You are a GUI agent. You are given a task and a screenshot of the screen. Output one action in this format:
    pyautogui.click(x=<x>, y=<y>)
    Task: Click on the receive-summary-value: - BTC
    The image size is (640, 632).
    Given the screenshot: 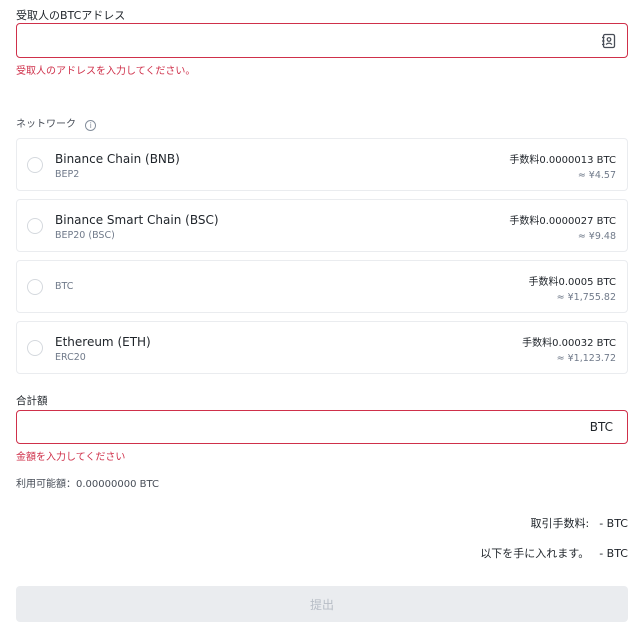 What is the action you would take?
    pyautogui.click(x=613, y=553)
    